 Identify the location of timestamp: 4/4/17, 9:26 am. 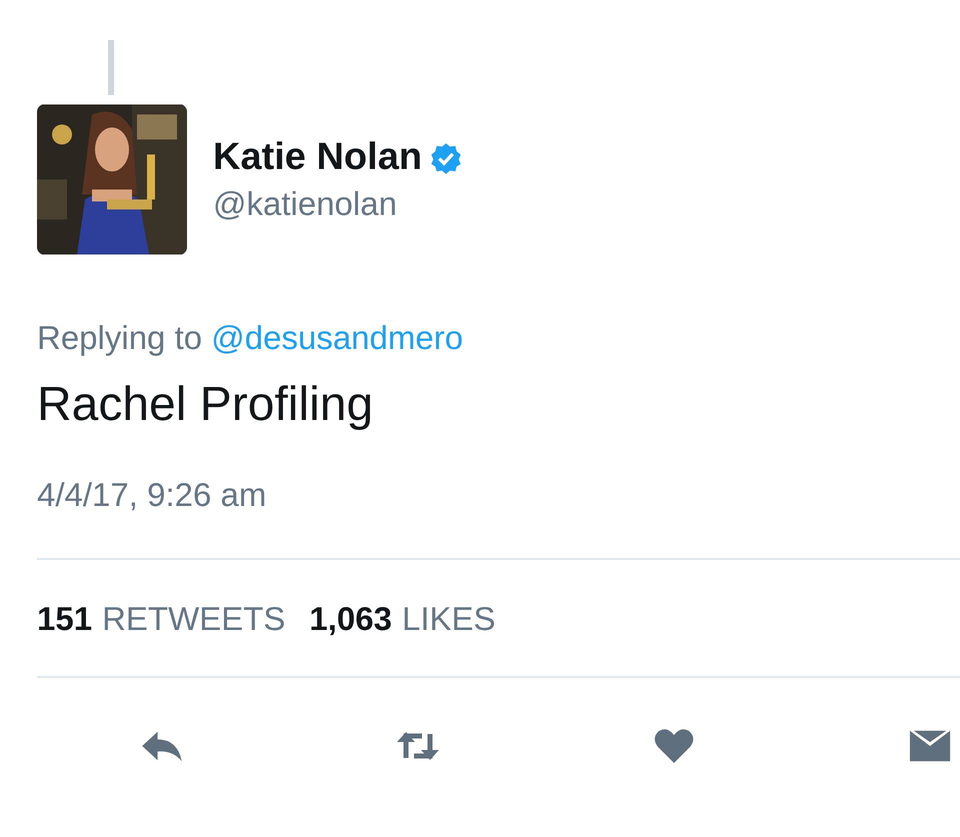
(152, 495).